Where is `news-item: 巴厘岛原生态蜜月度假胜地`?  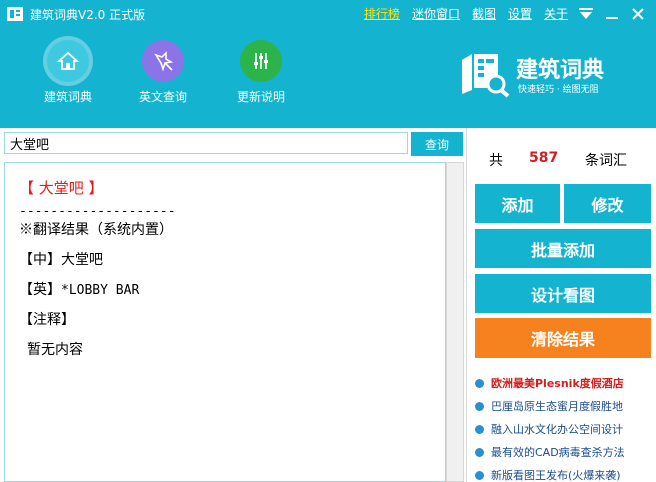 news-item: 巴厘岛原生态蜜月度假胜地 is located at coordinates (561, 406).